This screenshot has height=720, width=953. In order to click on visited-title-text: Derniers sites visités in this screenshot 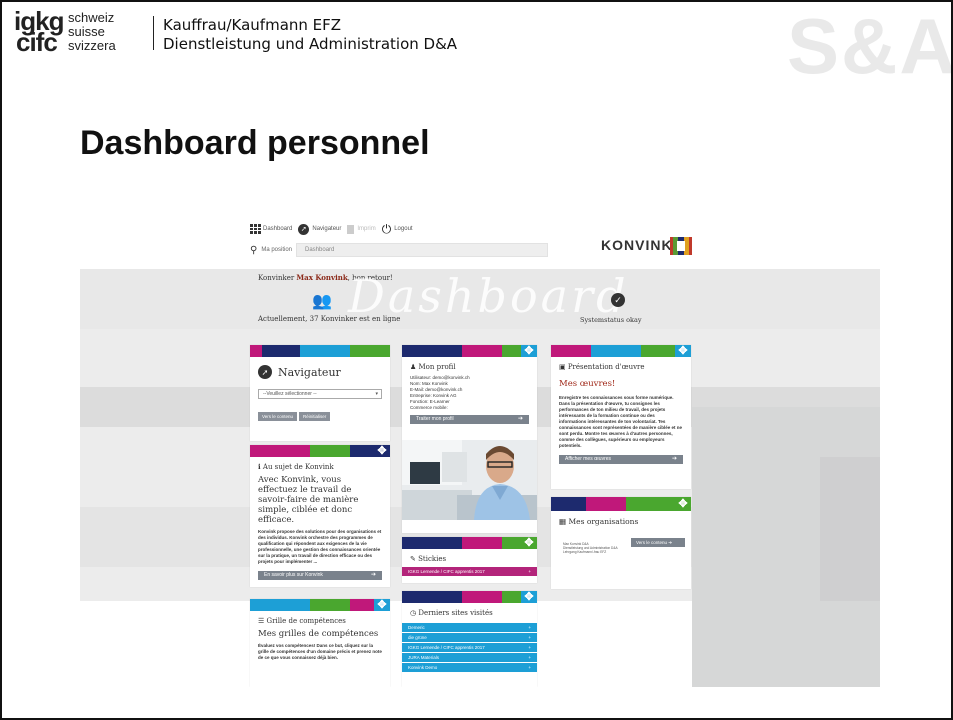, I will do `click(455, 613)`.